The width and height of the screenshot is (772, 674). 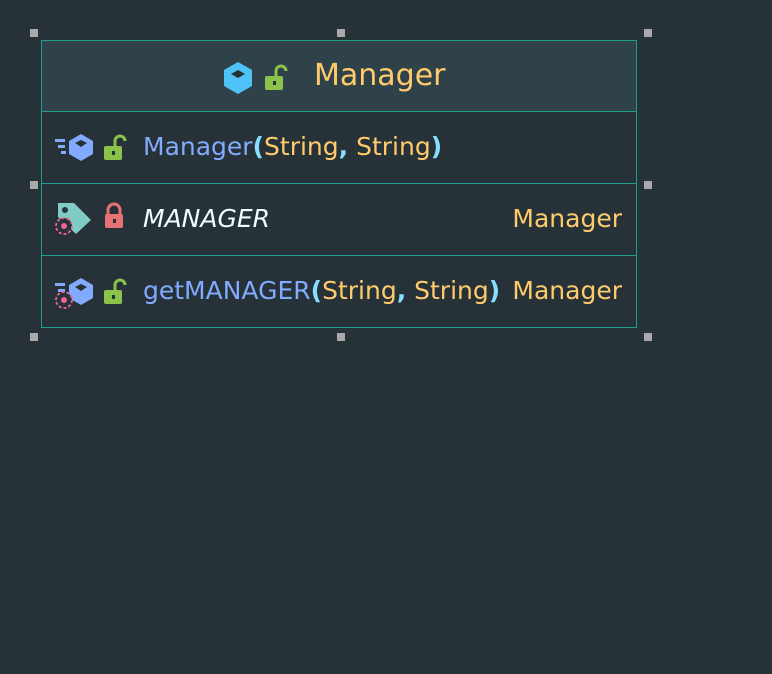 I want to click on member-row-method: getMANAGER(String, String) Manager, so click(x=339, y=291).